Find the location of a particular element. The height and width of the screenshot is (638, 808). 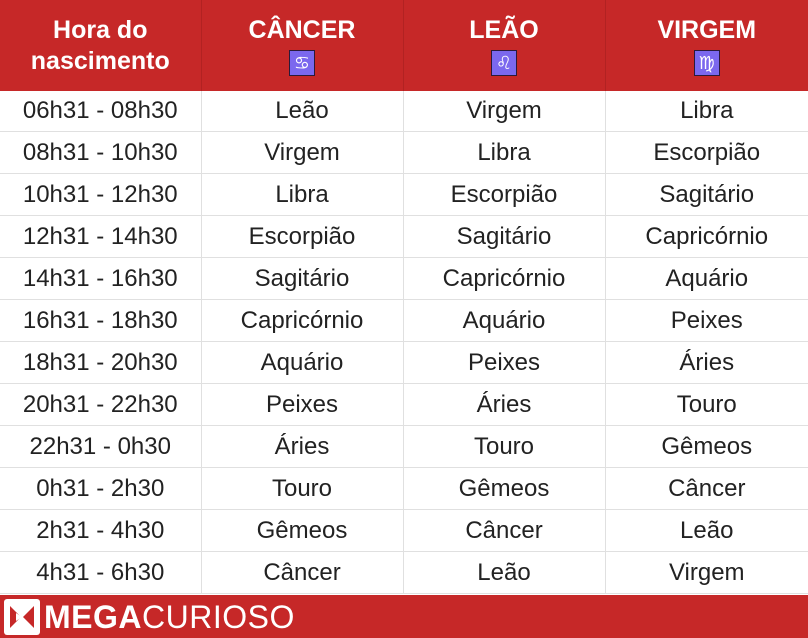

header-birth-time: Hora do nascimento is located at coordinates (101, 45).